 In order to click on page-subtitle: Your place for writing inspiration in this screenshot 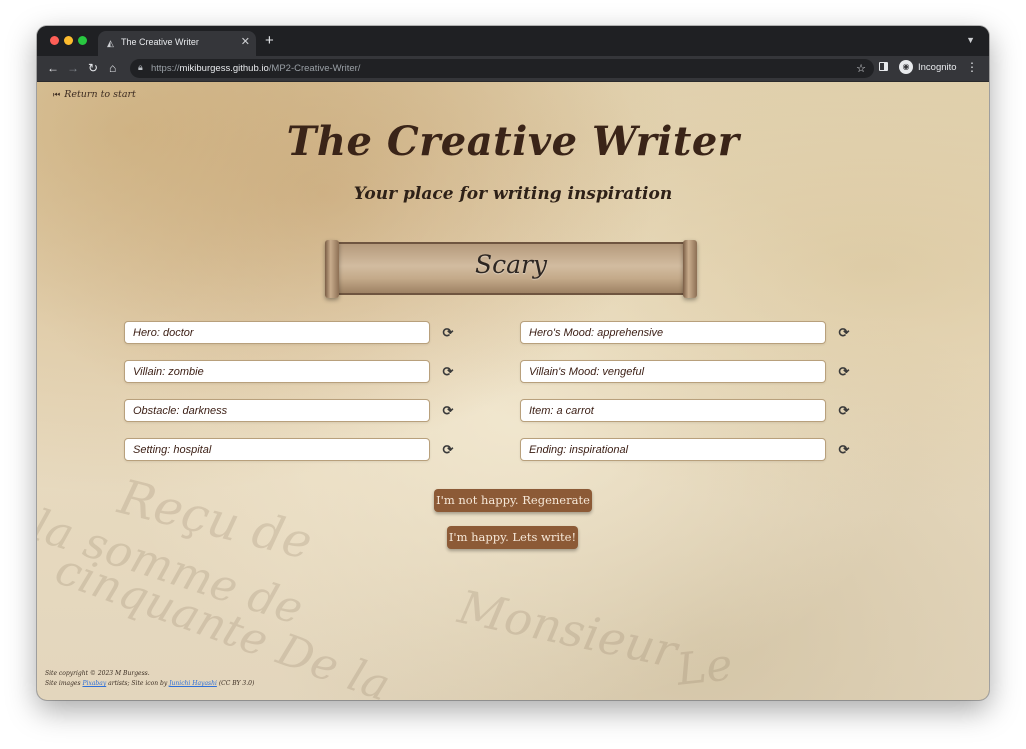, I will do `click(513, 194)`.